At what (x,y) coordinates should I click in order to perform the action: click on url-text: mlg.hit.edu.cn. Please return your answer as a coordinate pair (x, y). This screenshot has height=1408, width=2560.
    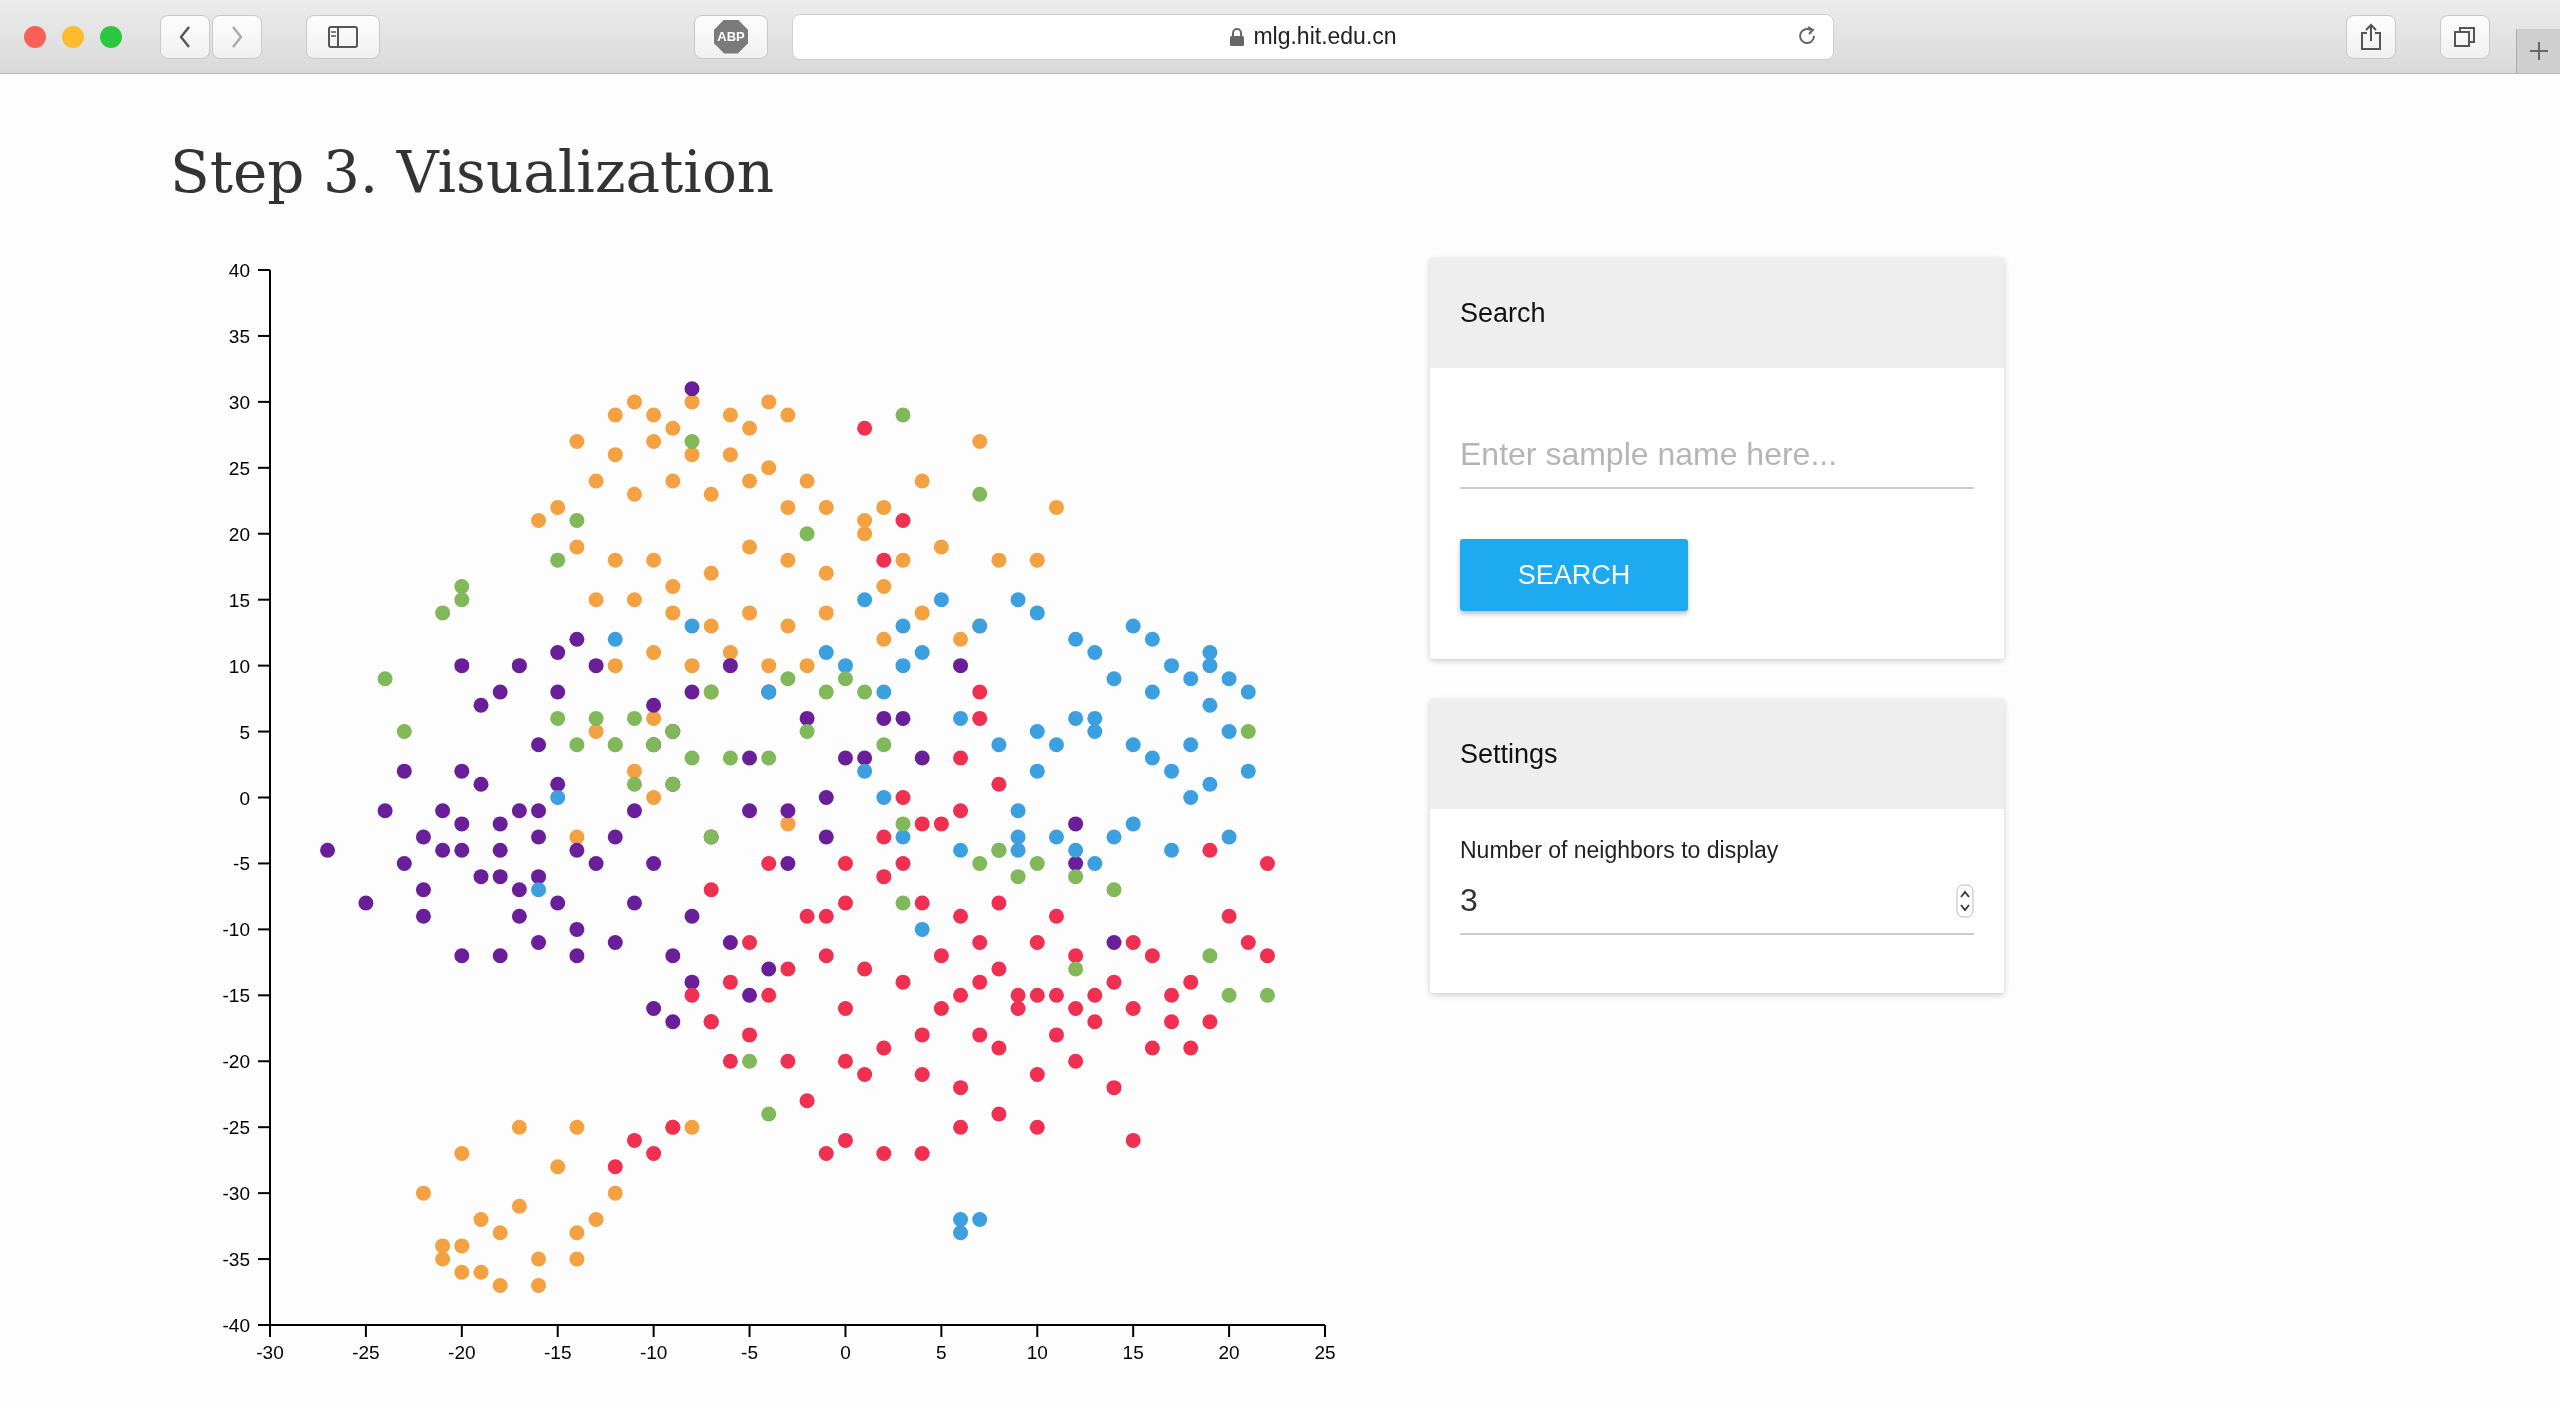
    Looking at the image, I should click on (1325, 36).